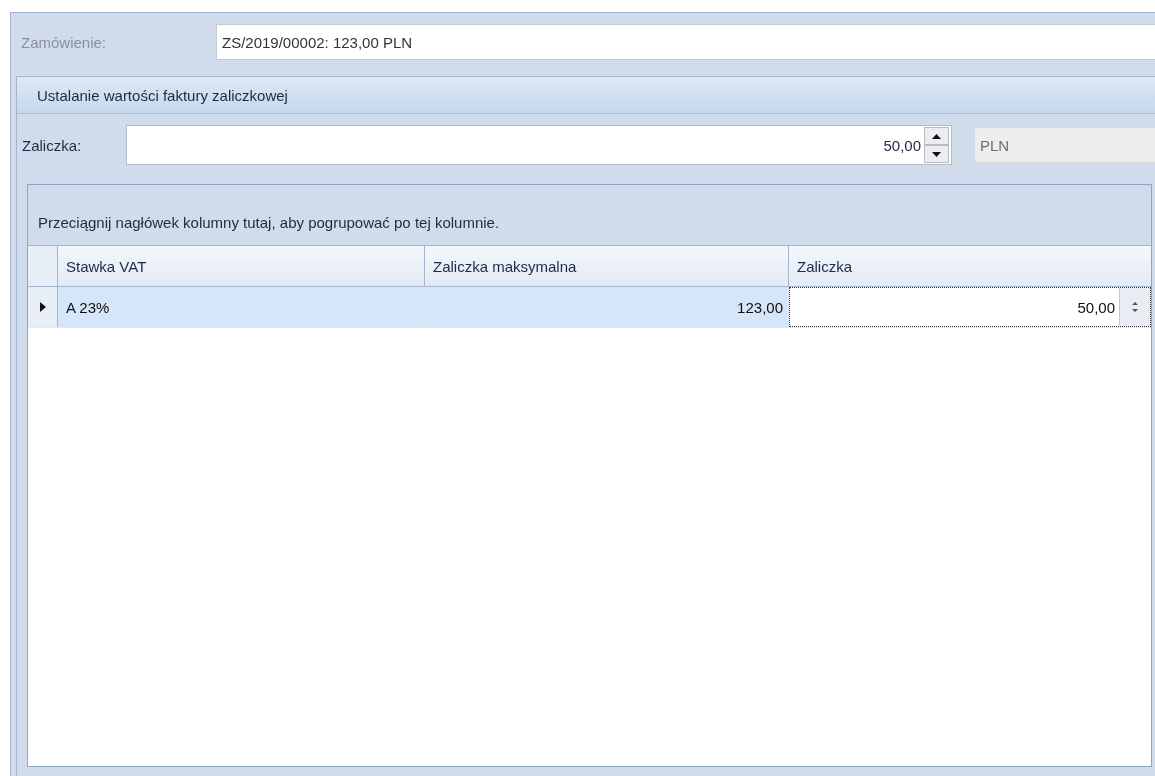 The image size is (1155, 776). Describe the element at coordinates (241, 307) in the screenshot. I see `table-cell: A 23%` at that location.